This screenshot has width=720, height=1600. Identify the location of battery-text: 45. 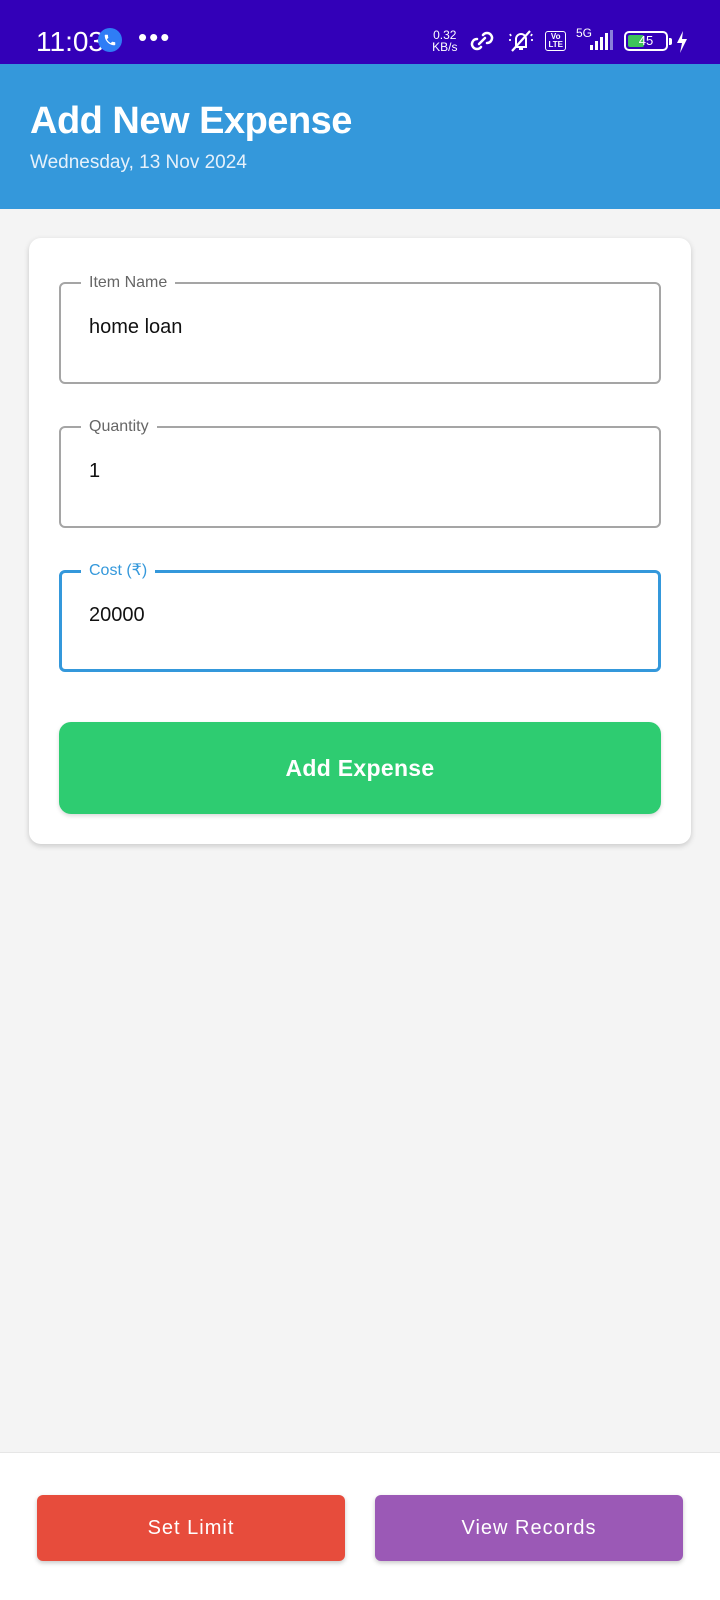
(646, 40).